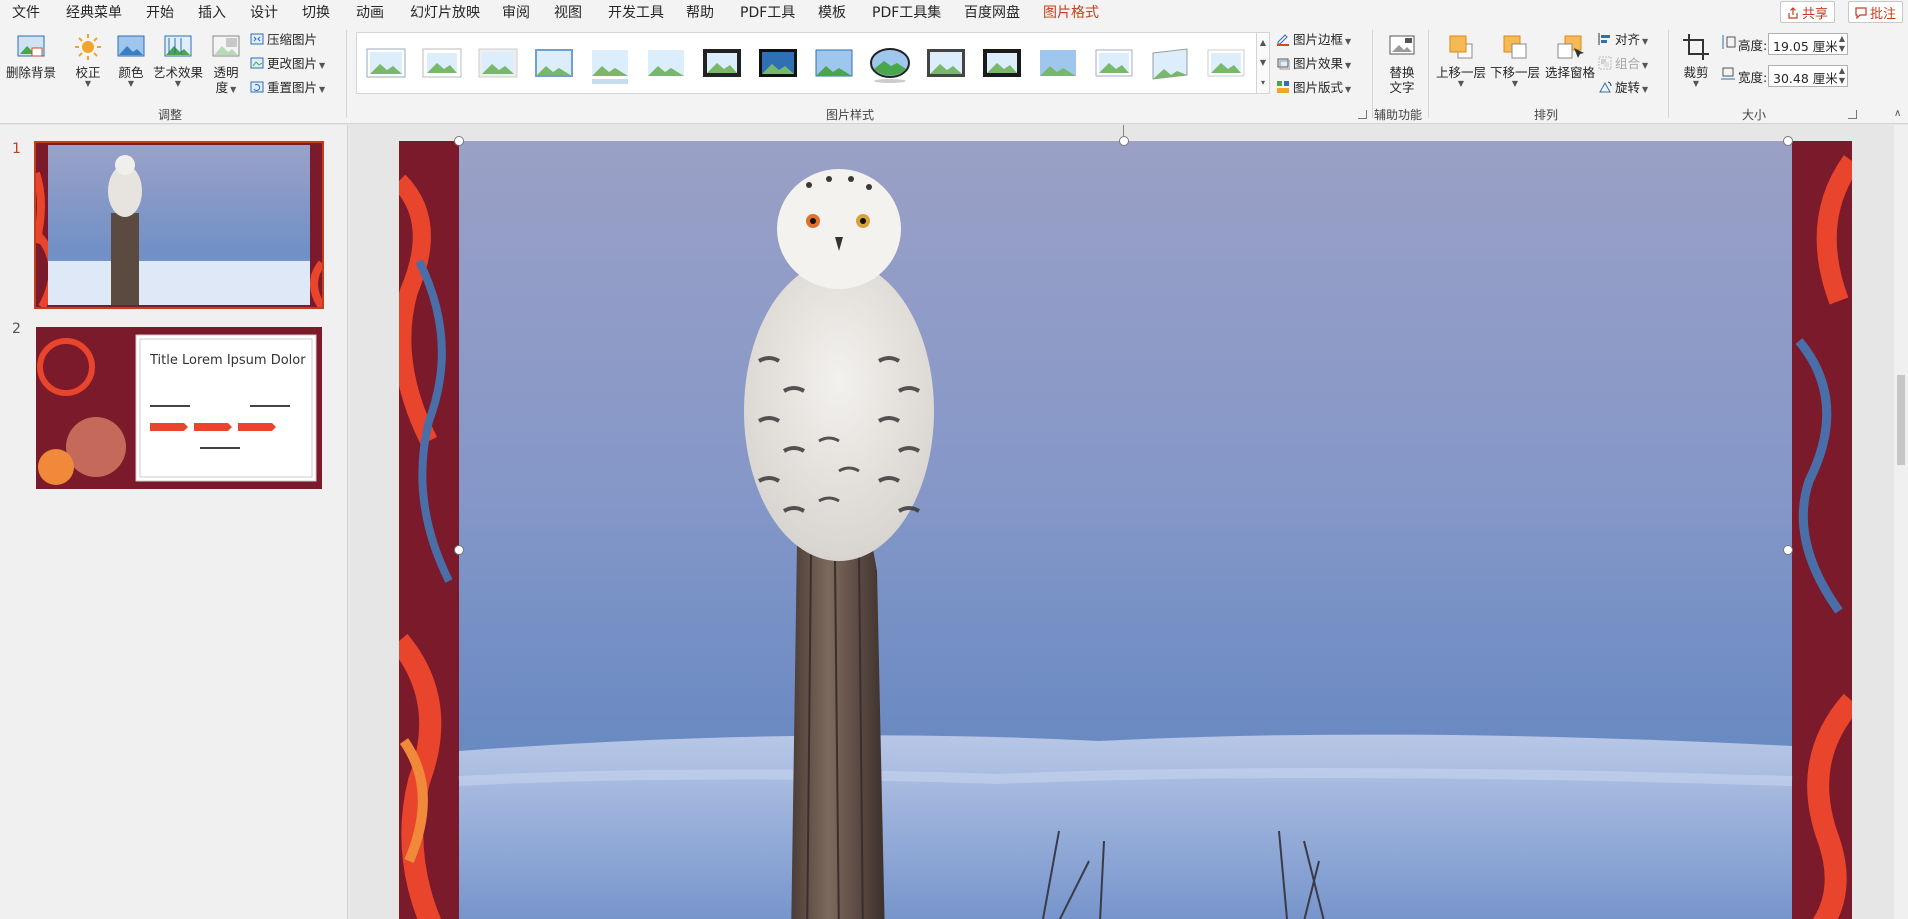  I want to click on tab-slideshow: 幻灯片放映, so click(445, 12).